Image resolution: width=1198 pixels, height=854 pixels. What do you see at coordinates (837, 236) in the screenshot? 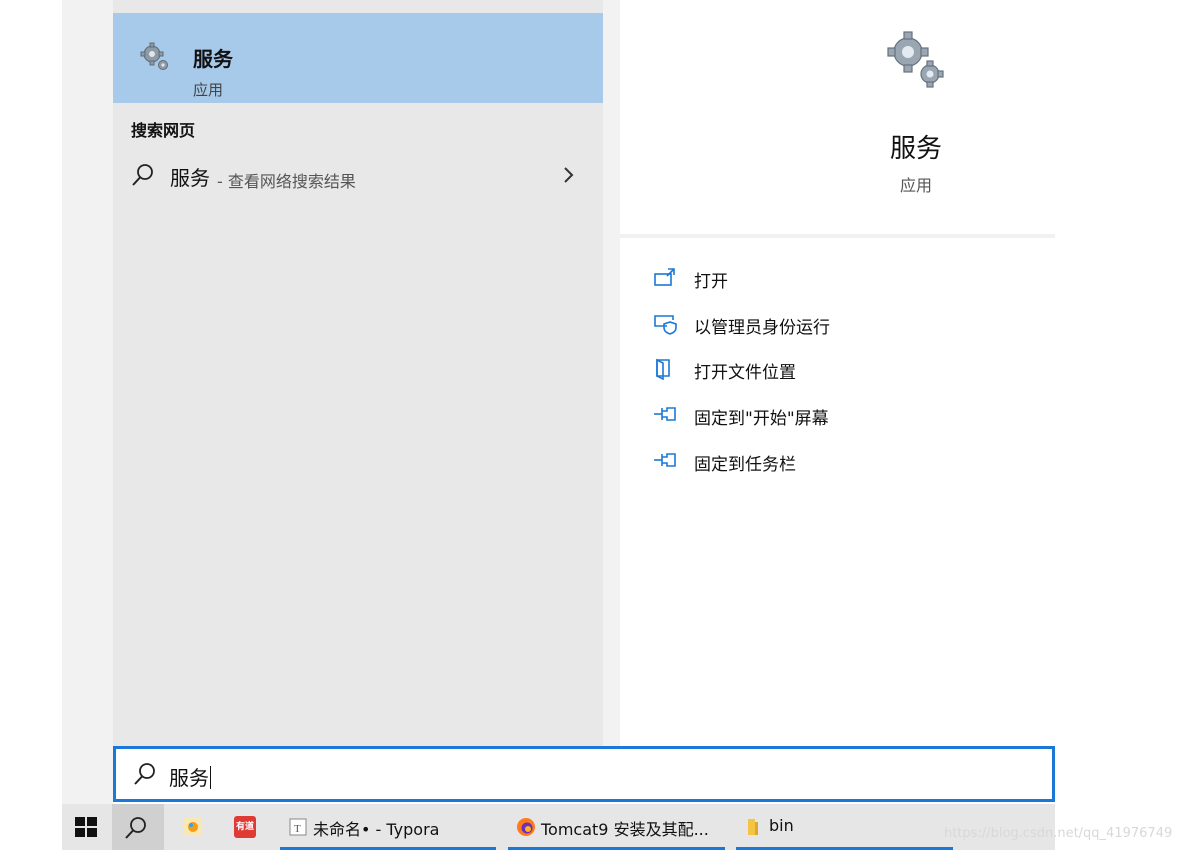
I see `preview-divider` at bounding box center [837, 236].